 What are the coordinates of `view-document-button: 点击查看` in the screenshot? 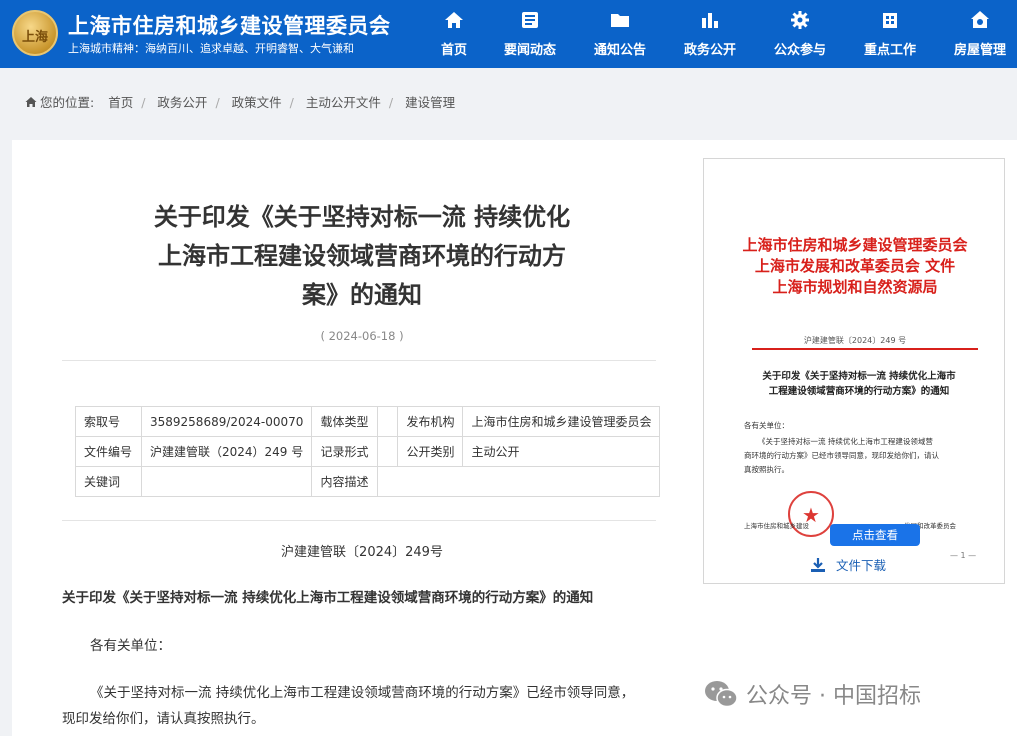 It's located at (875, 535).